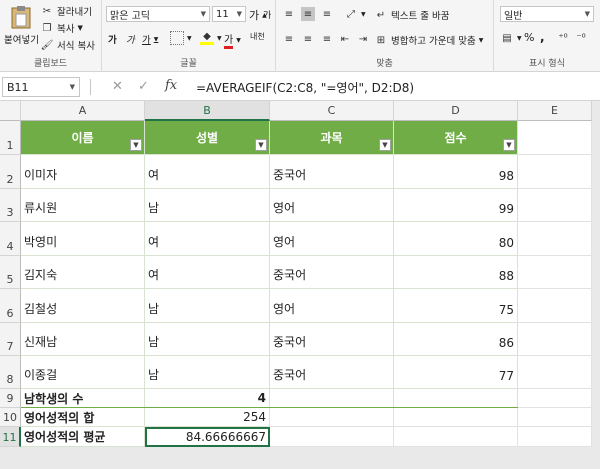  What do you see at coordinates (10, 372) in the screenshot?
I see `row-header-8: 8` at bounding box center [10, 372].